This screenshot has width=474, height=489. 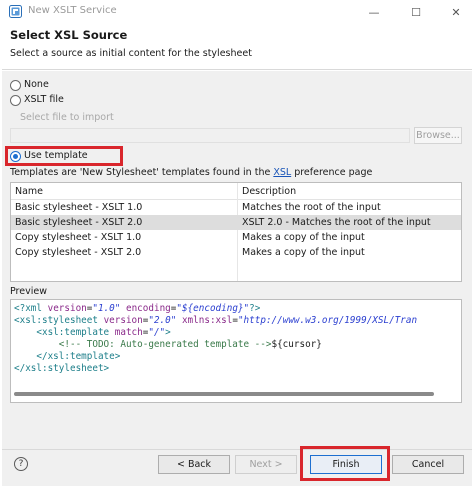 I want to click on row-description: Matches the root of the input, so click(x=311, y=207).